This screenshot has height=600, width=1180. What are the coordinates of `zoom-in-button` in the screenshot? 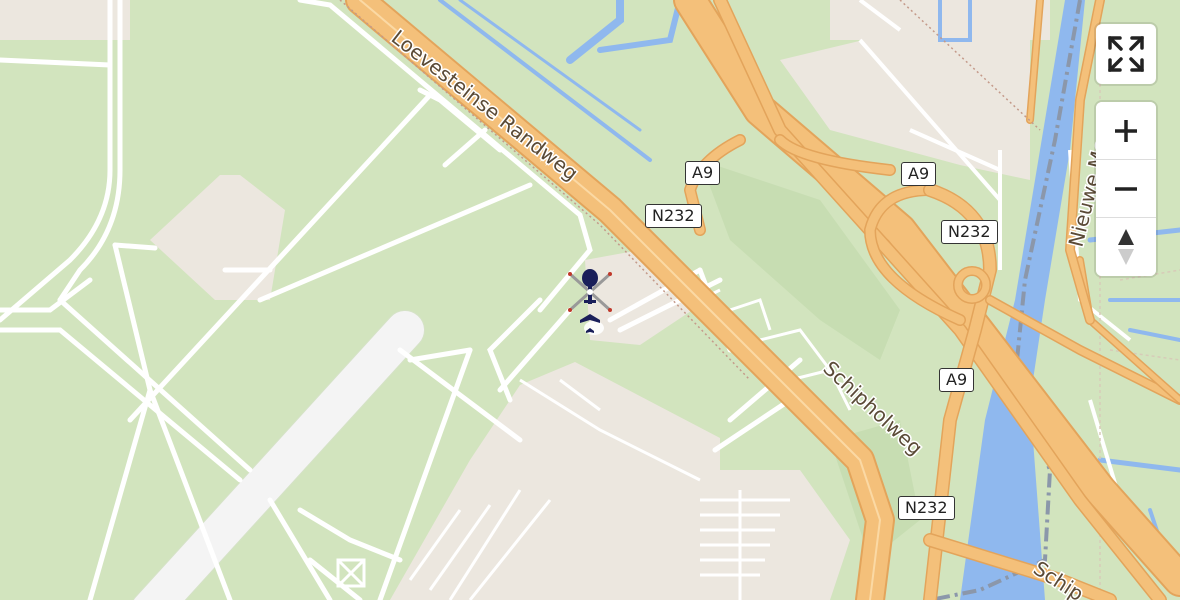 It's located at (1126, 131).